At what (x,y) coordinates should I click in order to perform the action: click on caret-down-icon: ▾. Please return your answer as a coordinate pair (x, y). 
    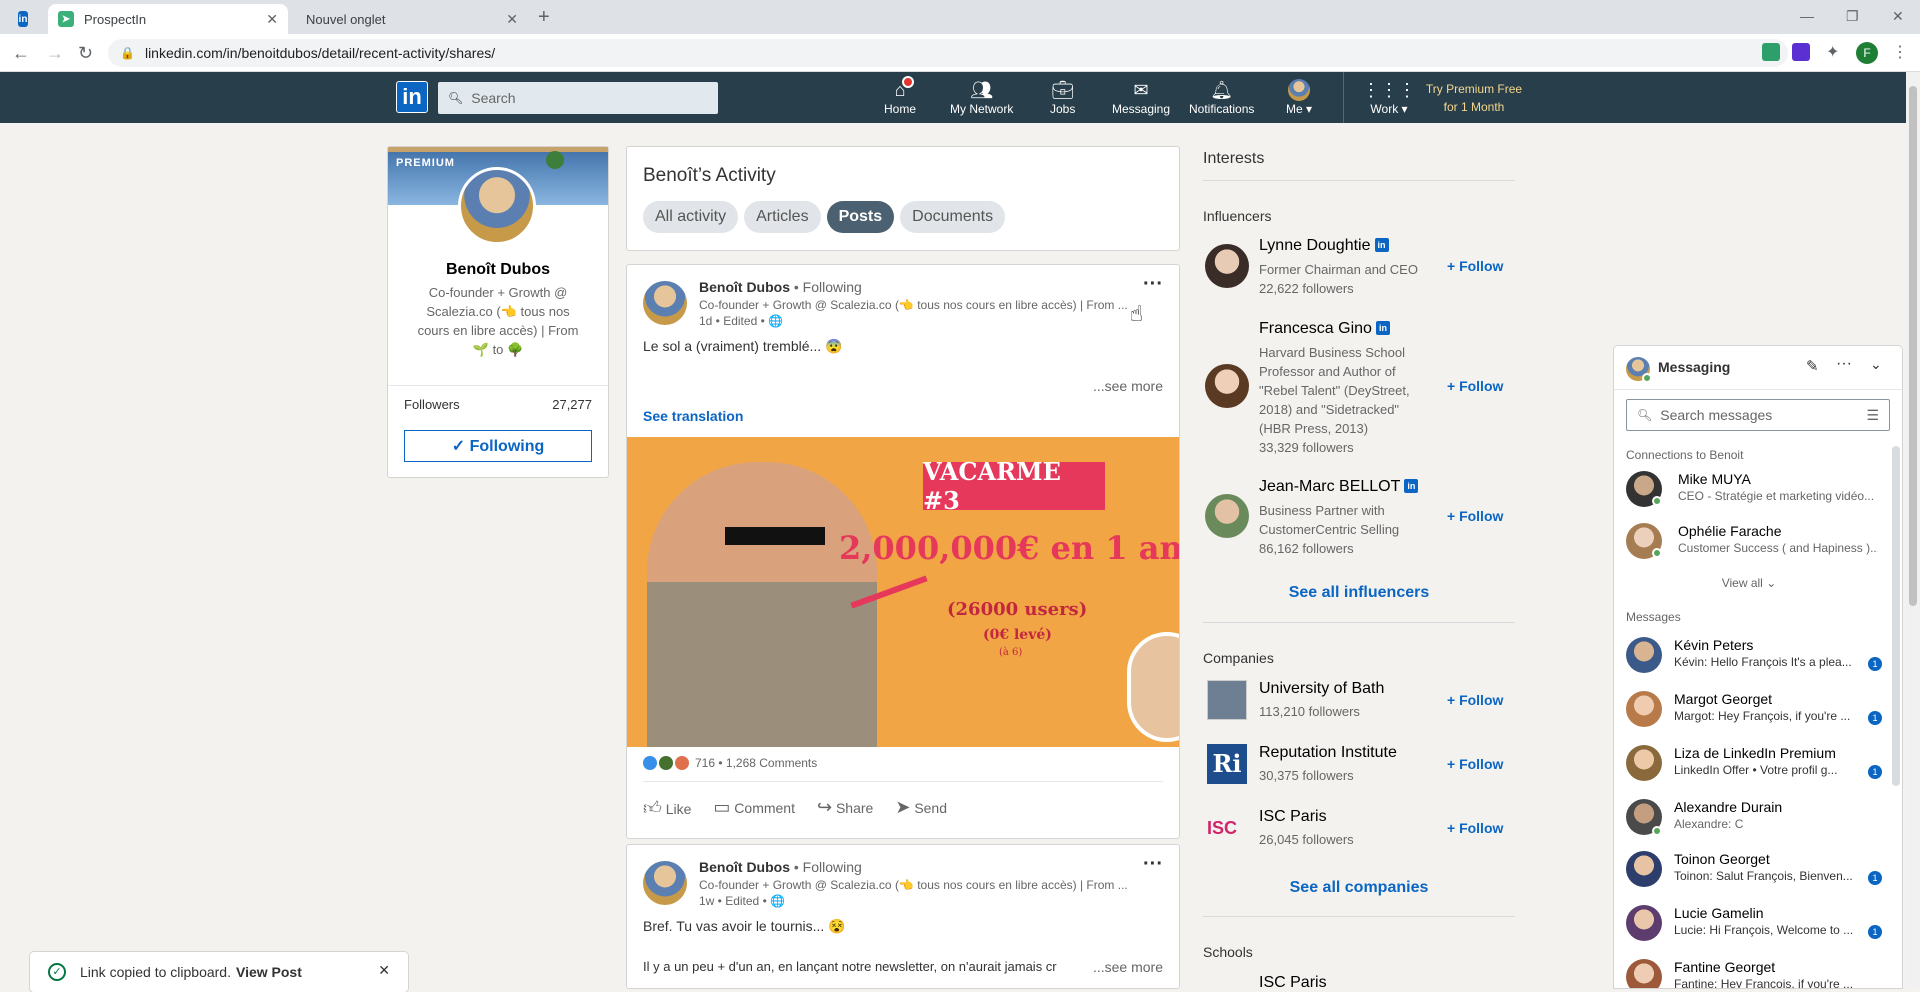
    Looking at the image, I should click on (1309, 109).